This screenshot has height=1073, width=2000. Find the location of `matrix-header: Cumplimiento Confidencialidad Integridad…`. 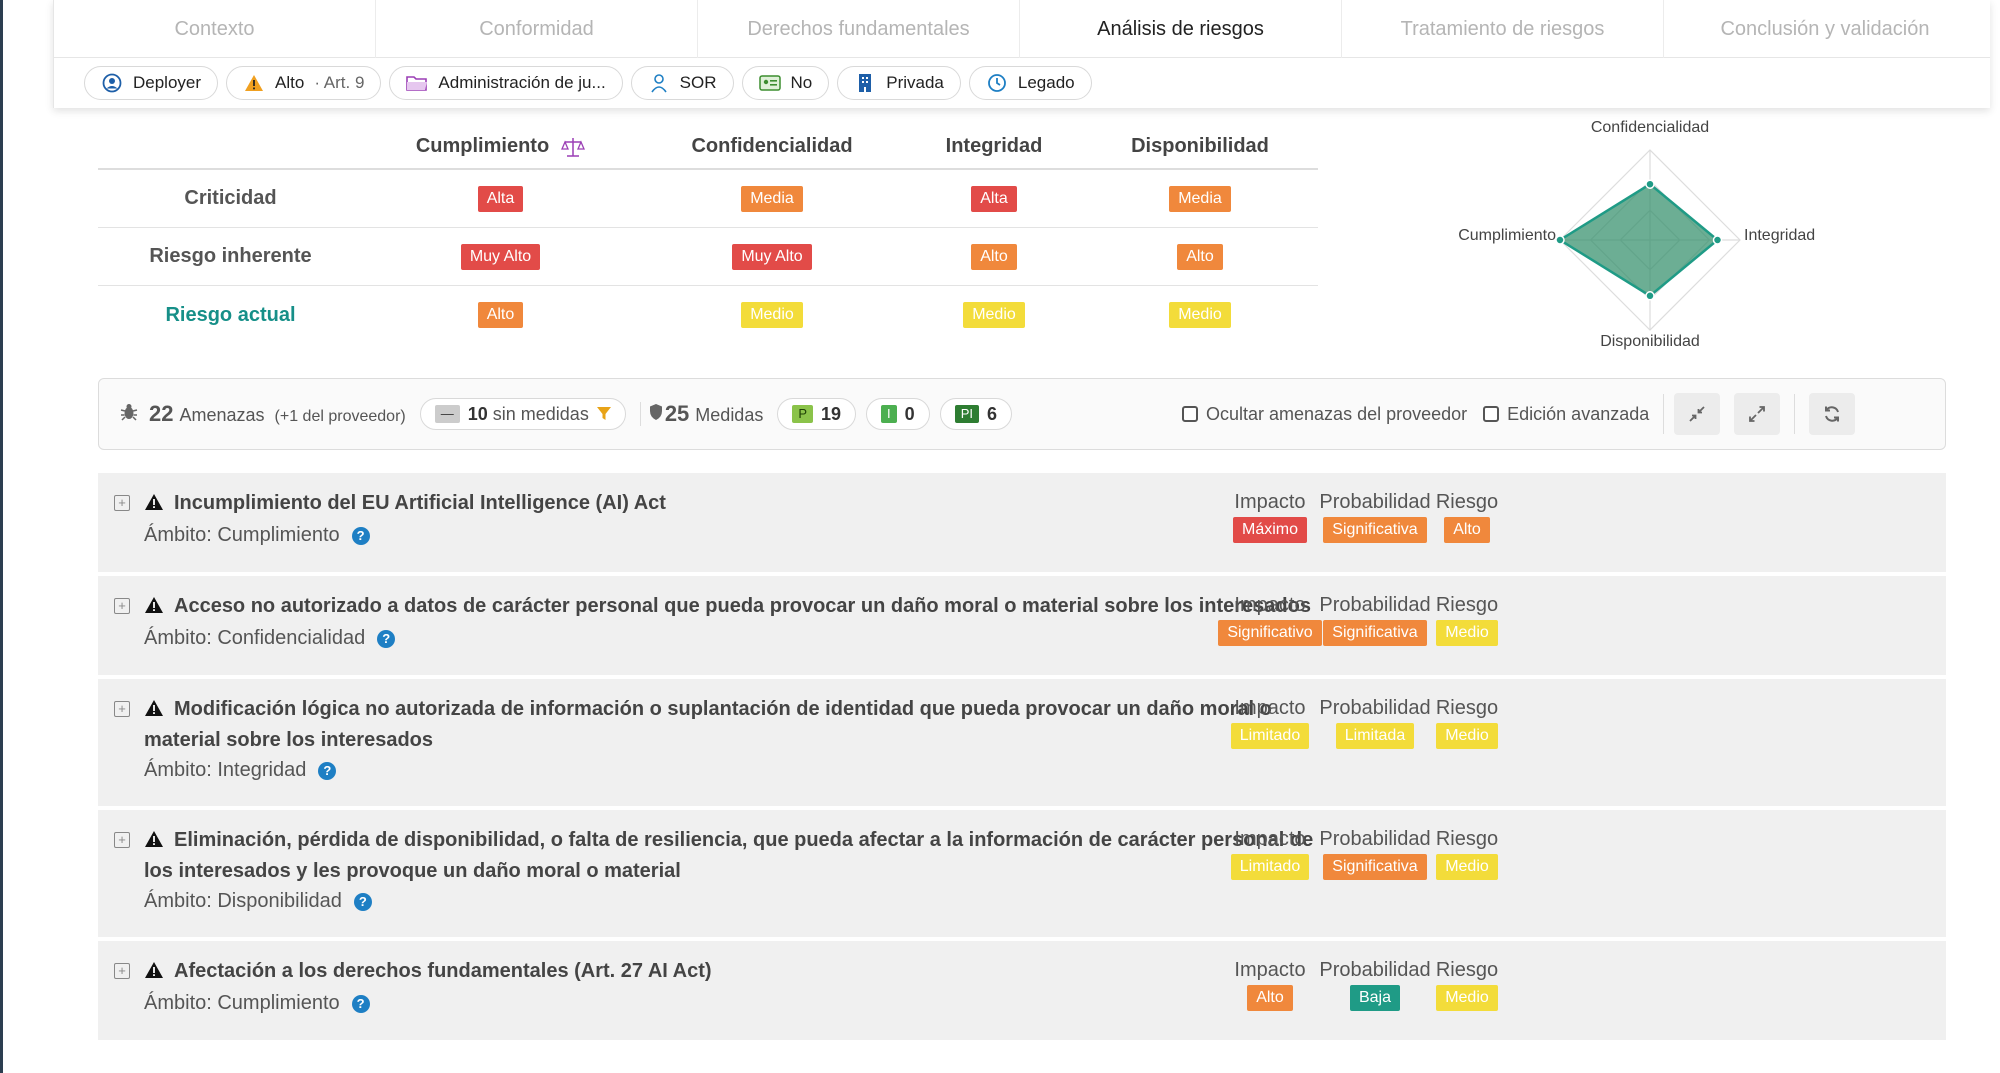

matrix-header: Cumplimiento Confidencialidad Integridad… is located at coordinates (708, 147).